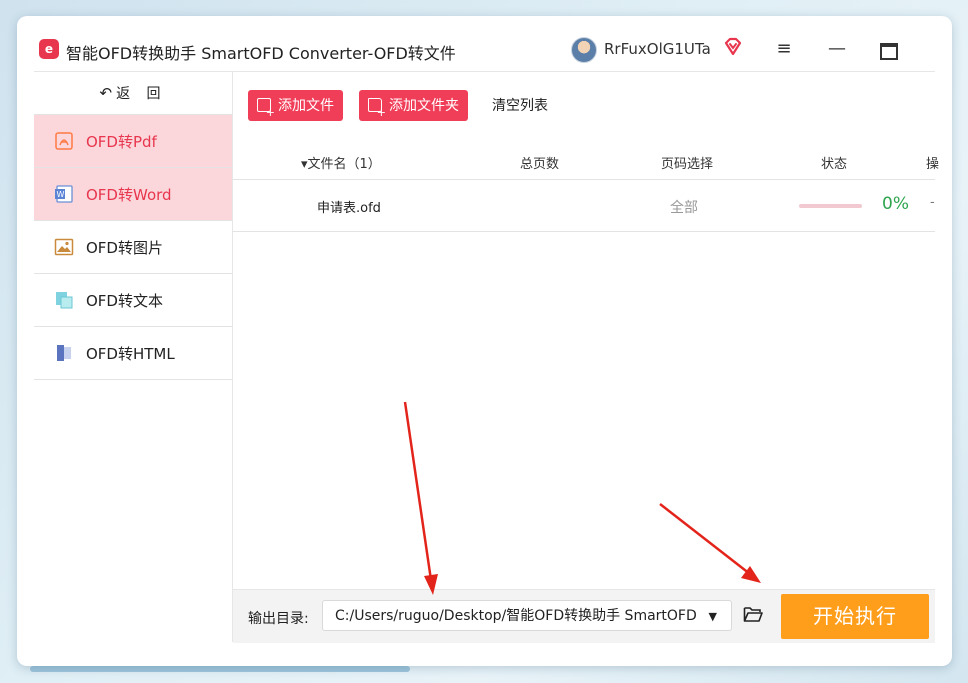  I want to click on back-arrow-icon: ↶, so click(106, 93).